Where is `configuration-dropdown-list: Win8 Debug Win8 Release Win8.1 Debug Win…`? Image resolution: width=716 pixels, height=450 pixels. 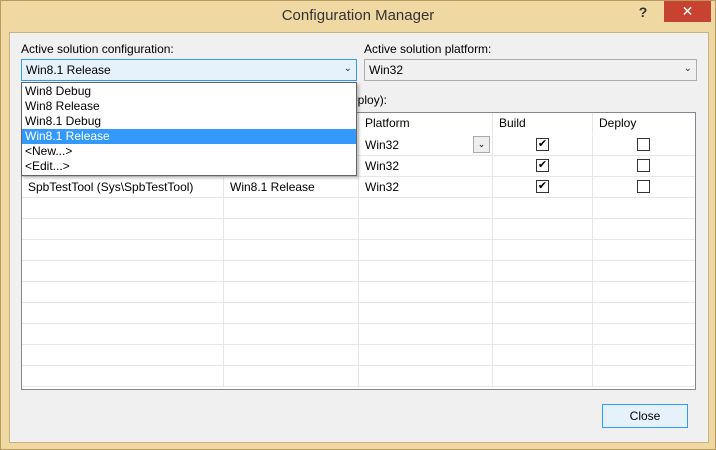 configuration-dropdown-list: Win8 Debug Win8 Release Win8.1 Debug Win… is located at coordinates (189, 129).